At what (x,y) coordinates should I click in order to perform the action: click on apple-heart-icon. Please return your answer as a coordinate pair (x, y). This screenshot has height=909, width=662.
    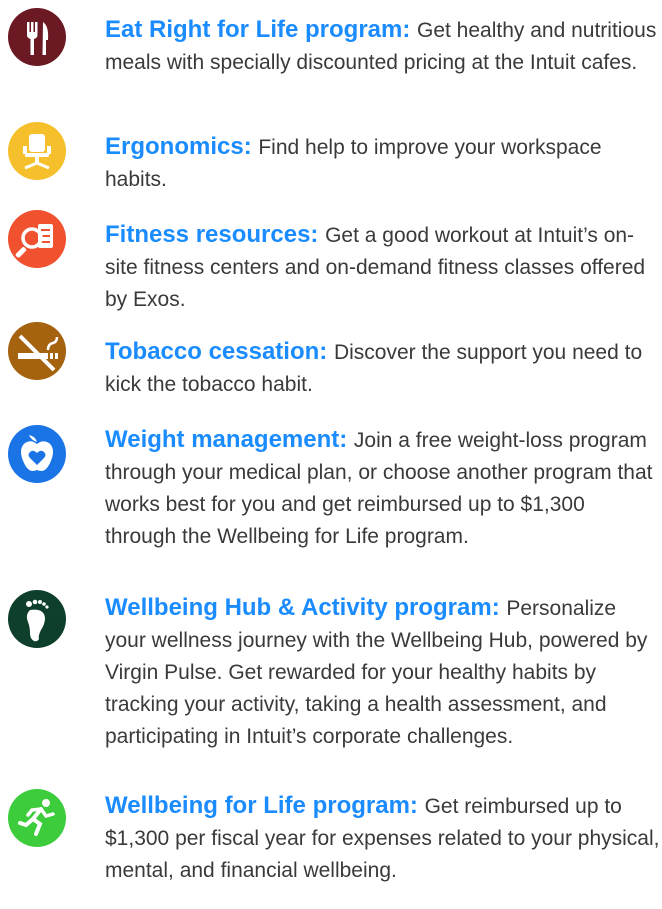
    Looking at the image, I should click on (37, 454).